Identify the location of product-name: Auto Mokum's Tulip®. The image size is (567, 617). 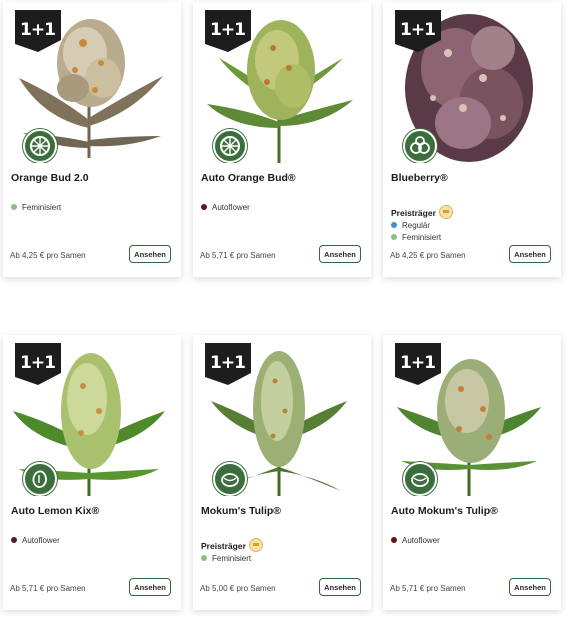
(444, 511).